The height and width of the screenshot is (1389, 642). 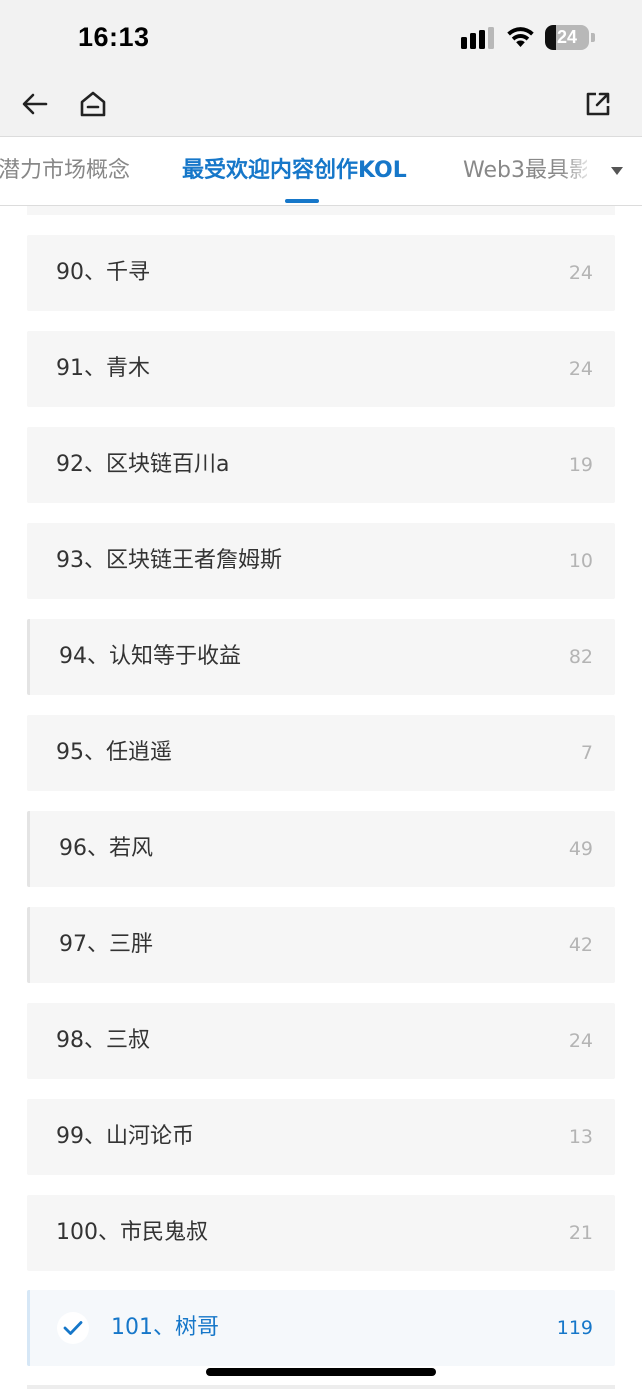 I want to click on list-item: 97、三胖 42, so click(x=321, y=945).